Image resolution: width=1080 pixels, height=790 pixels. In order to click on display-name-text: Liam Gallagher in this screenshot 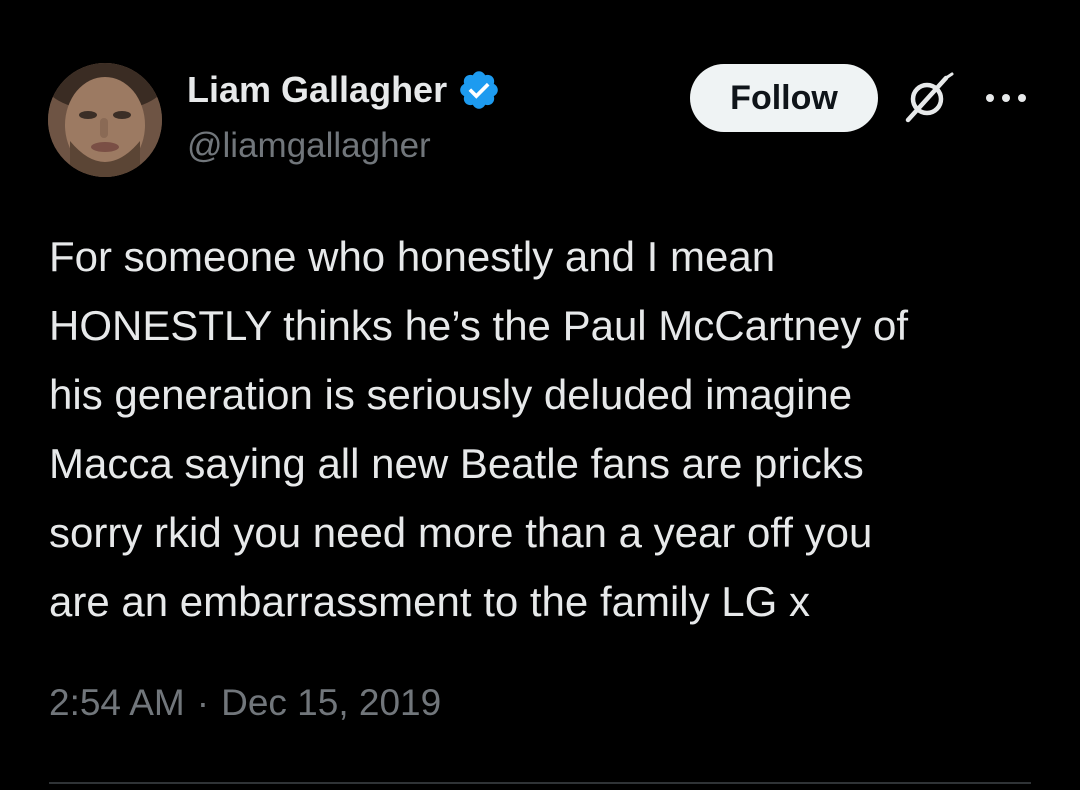, I will do `click(317, 90)`.